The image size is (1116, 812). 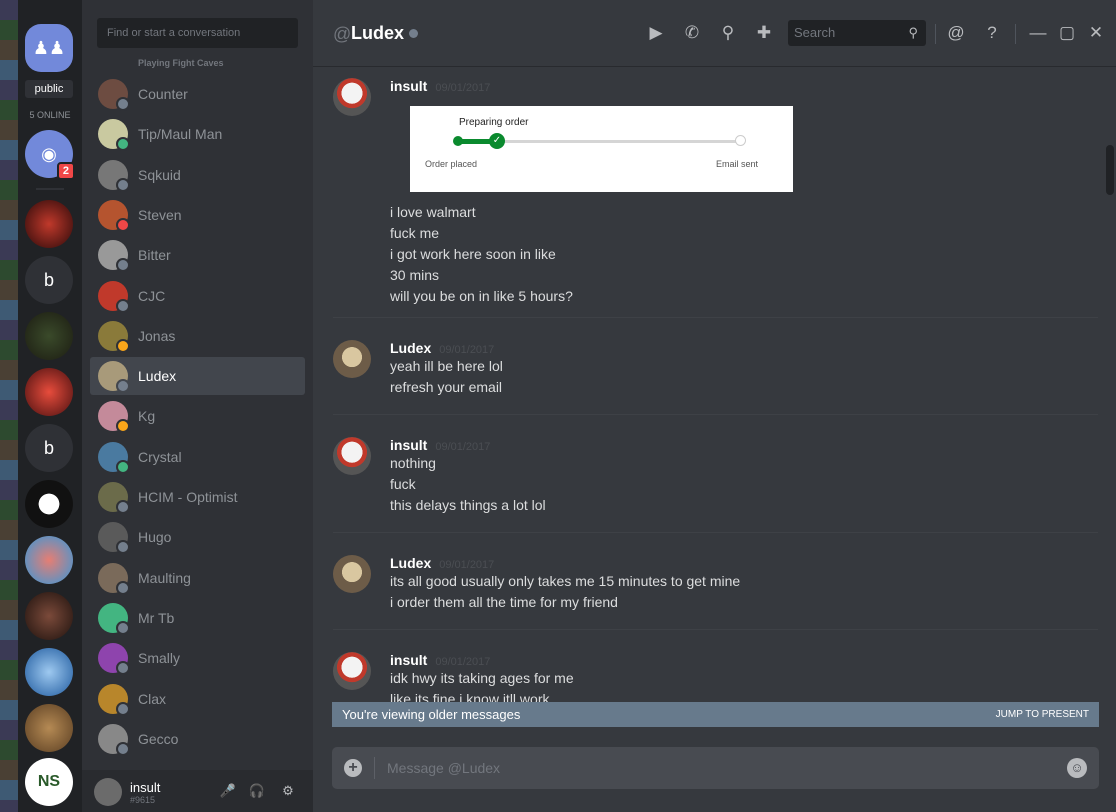 I want to click on public-label: public, so click(x=49, y=89).